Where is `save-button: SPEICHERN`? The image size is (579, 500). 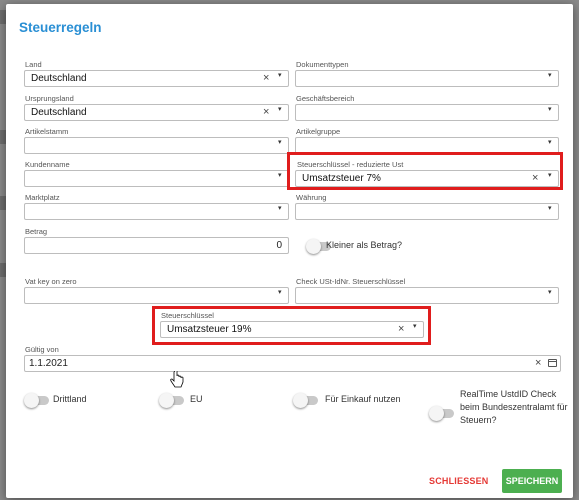
save-button: SPEICHERN is located at coordinates (532, 481).